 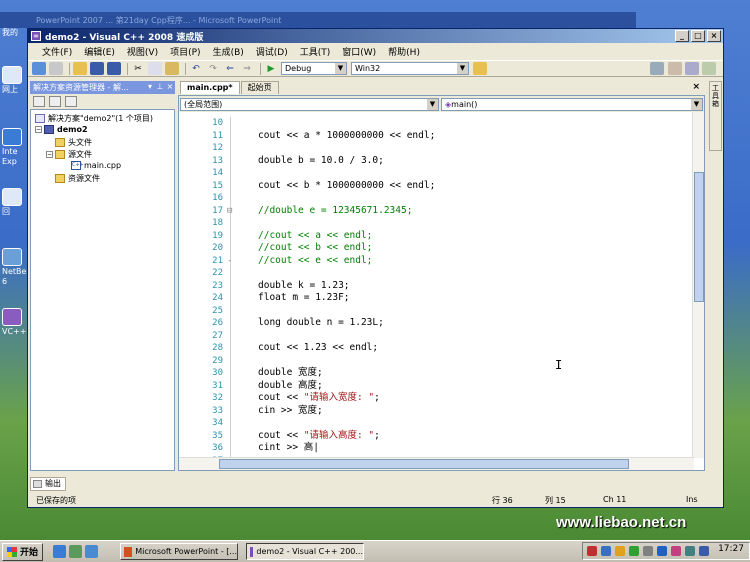 I want to click on undo-icon: ↶, so click(x=196, y=68).